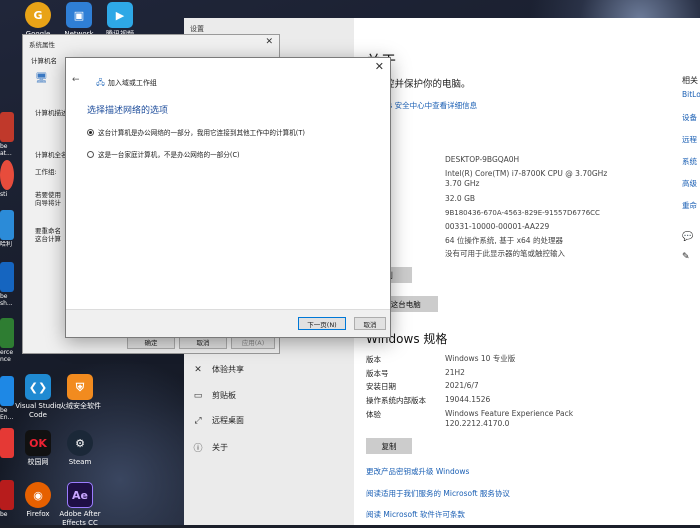 This screenshot has width=700, height=528. I want to click on network-id-hint: 若要使用向导将计算机加入域或工作组，请单击"网络 ID"。, so click(48, 199).